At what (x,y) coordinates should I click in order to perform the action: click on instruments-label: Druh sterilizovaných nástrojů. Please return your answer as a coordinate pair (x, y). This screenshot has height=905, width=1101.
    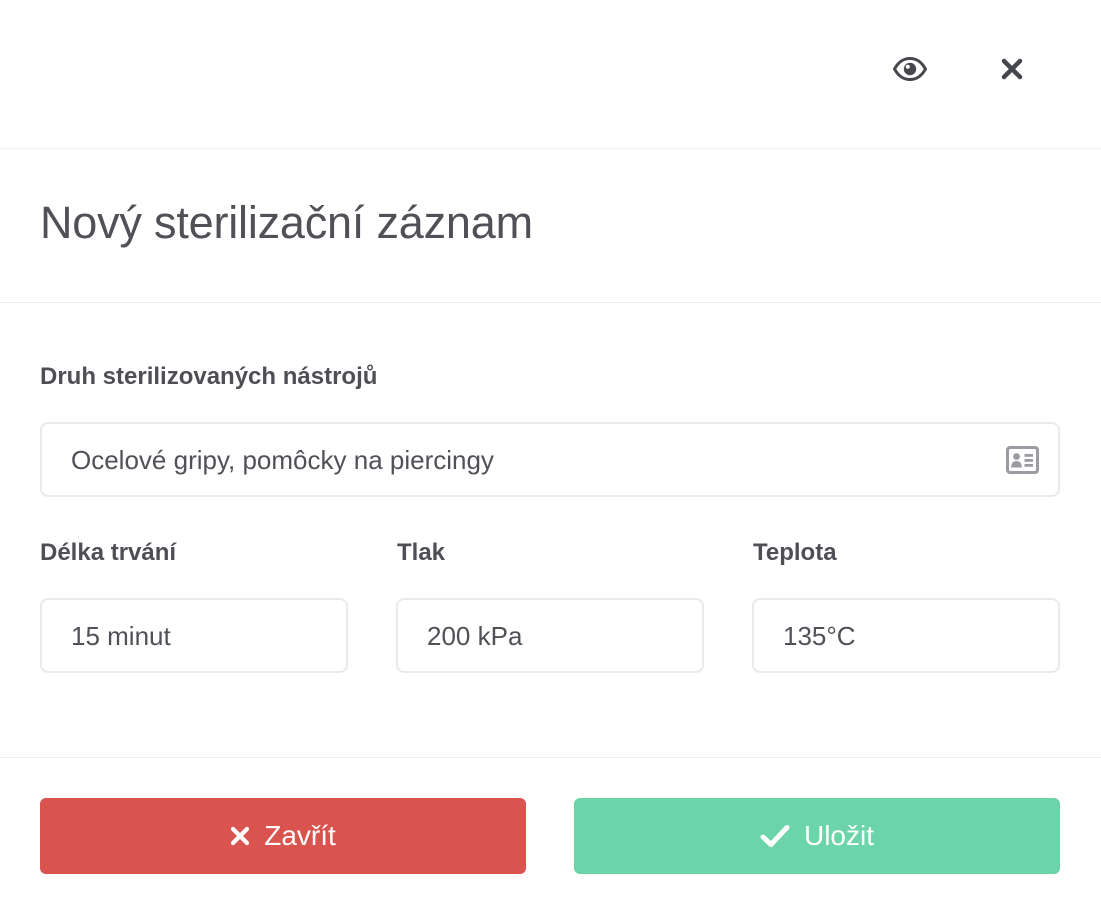
    Looking at the image, I should click on (209, 376).